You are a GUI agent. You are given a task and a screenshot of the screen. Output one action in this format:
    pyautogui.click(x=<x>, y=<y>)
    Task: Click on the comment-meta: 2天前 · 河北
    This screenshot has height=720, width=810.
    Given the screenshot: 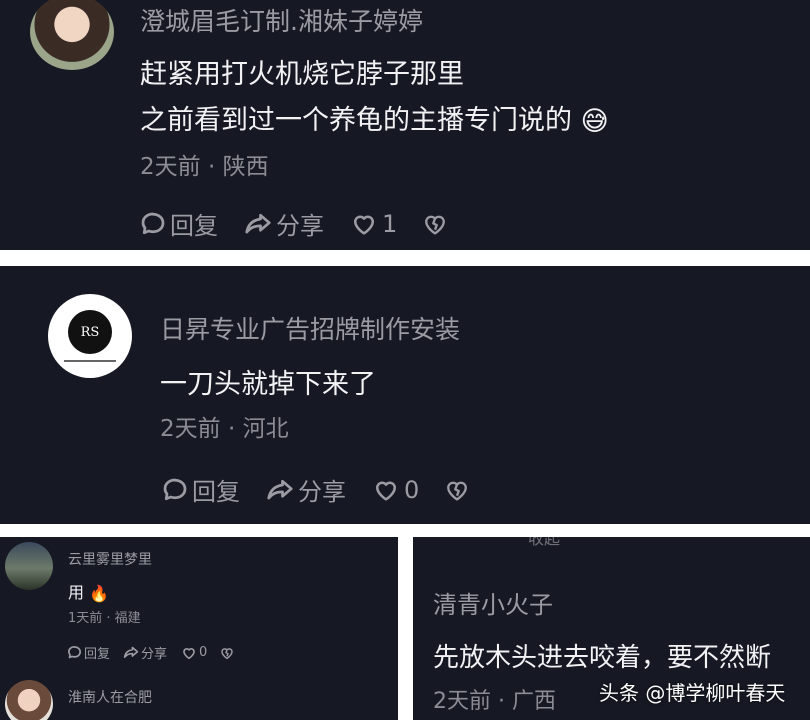 What is the action you would take?
    pyautogui.click(x=224, y=429)
    